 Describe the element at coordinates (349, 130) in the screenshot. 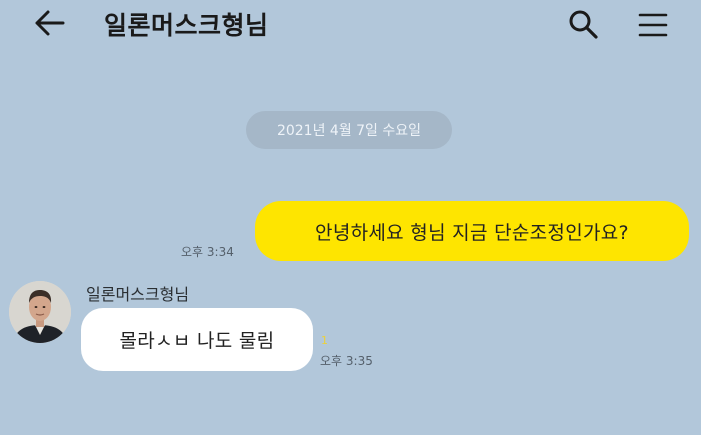

I see `date-divider: 2021년 4월 7일 수요일` at that location.